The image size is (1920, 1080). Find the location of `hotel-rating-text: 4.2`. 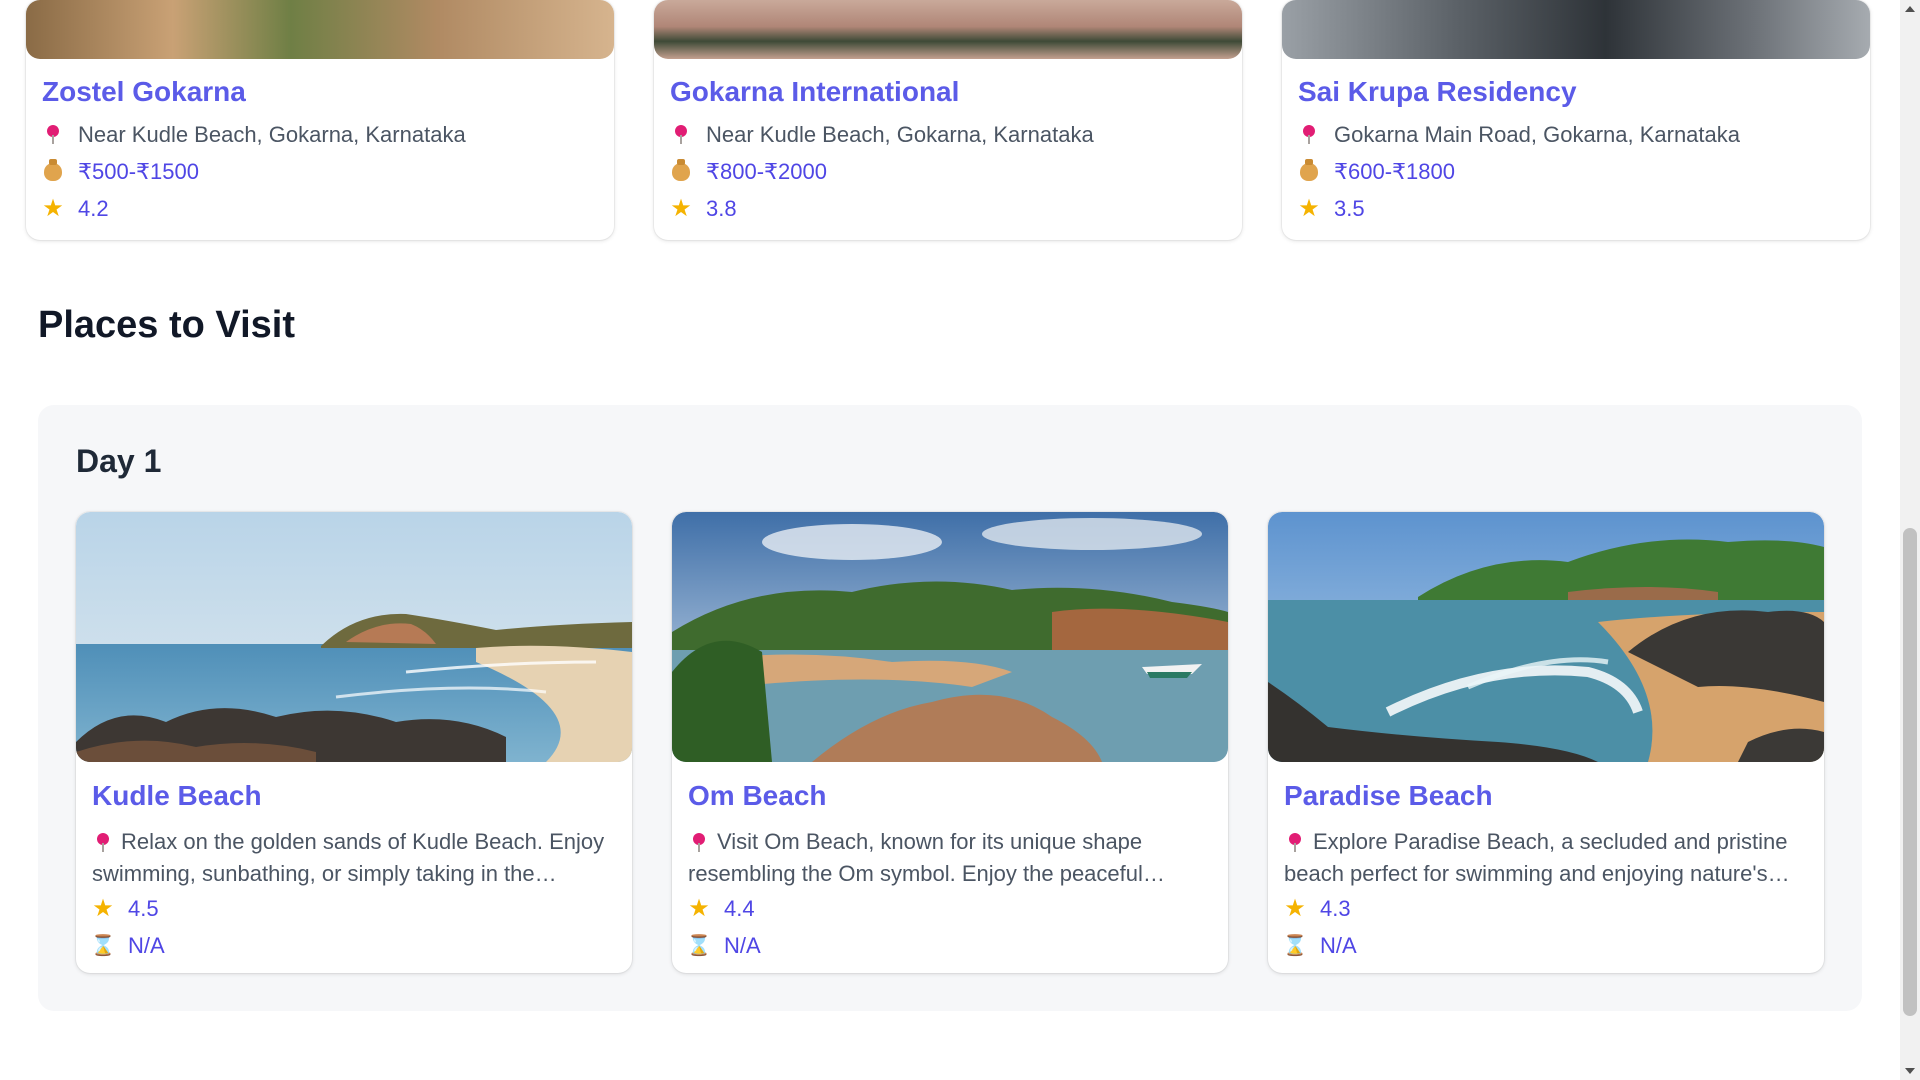

hotel-rating-text: 4.2 is located at coordinates (93, 208).